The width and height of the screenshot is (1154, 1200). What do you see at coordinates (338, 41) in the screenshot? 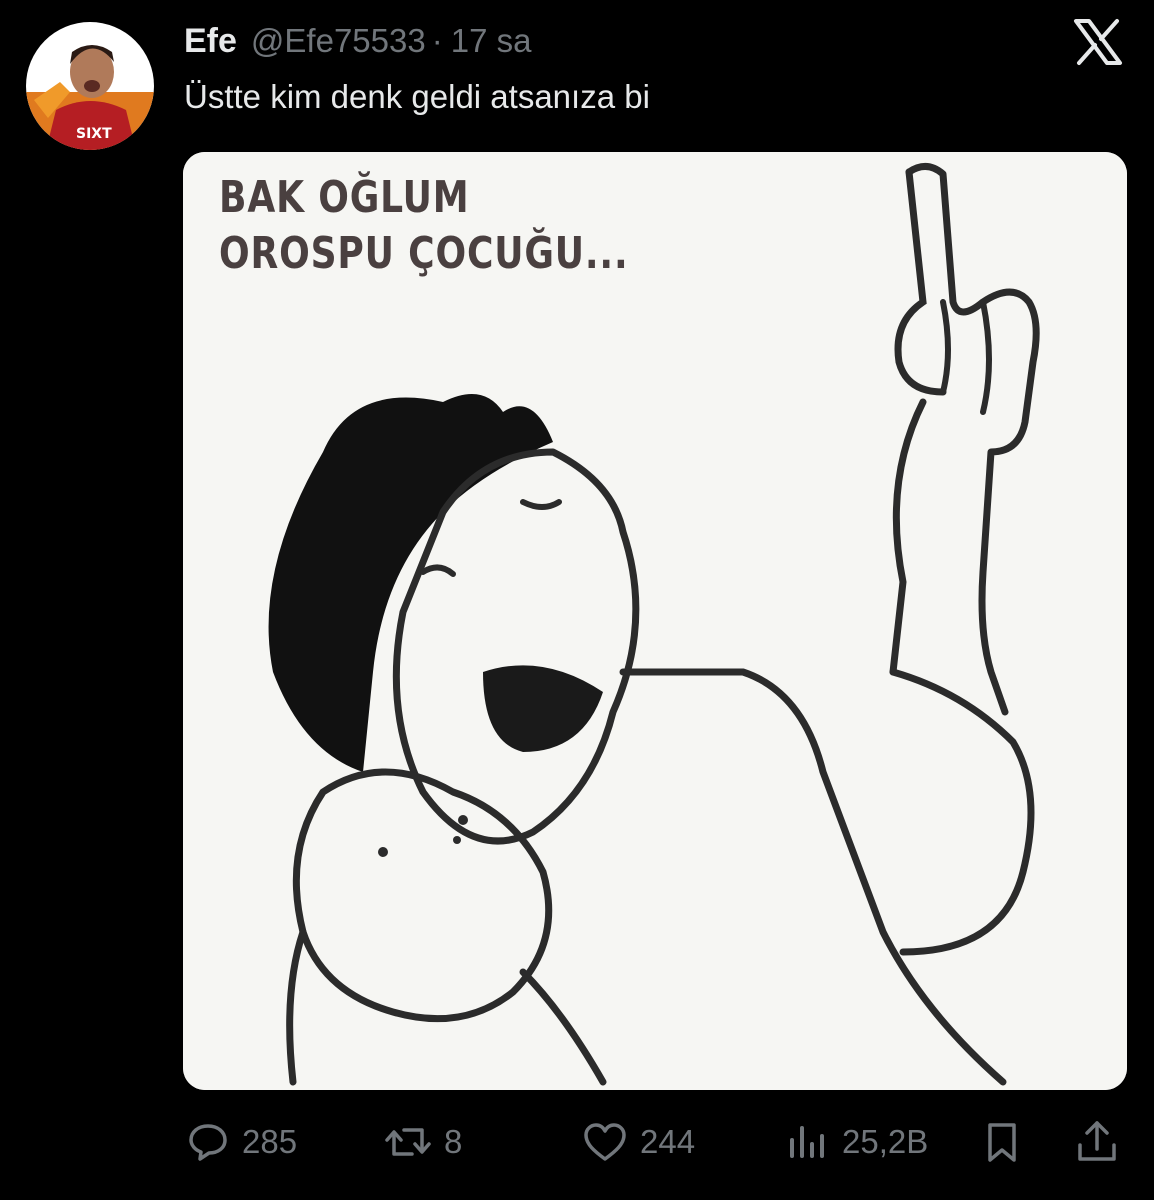
I see `user-handle: @Efe75533` at bounding box center [338, 41].